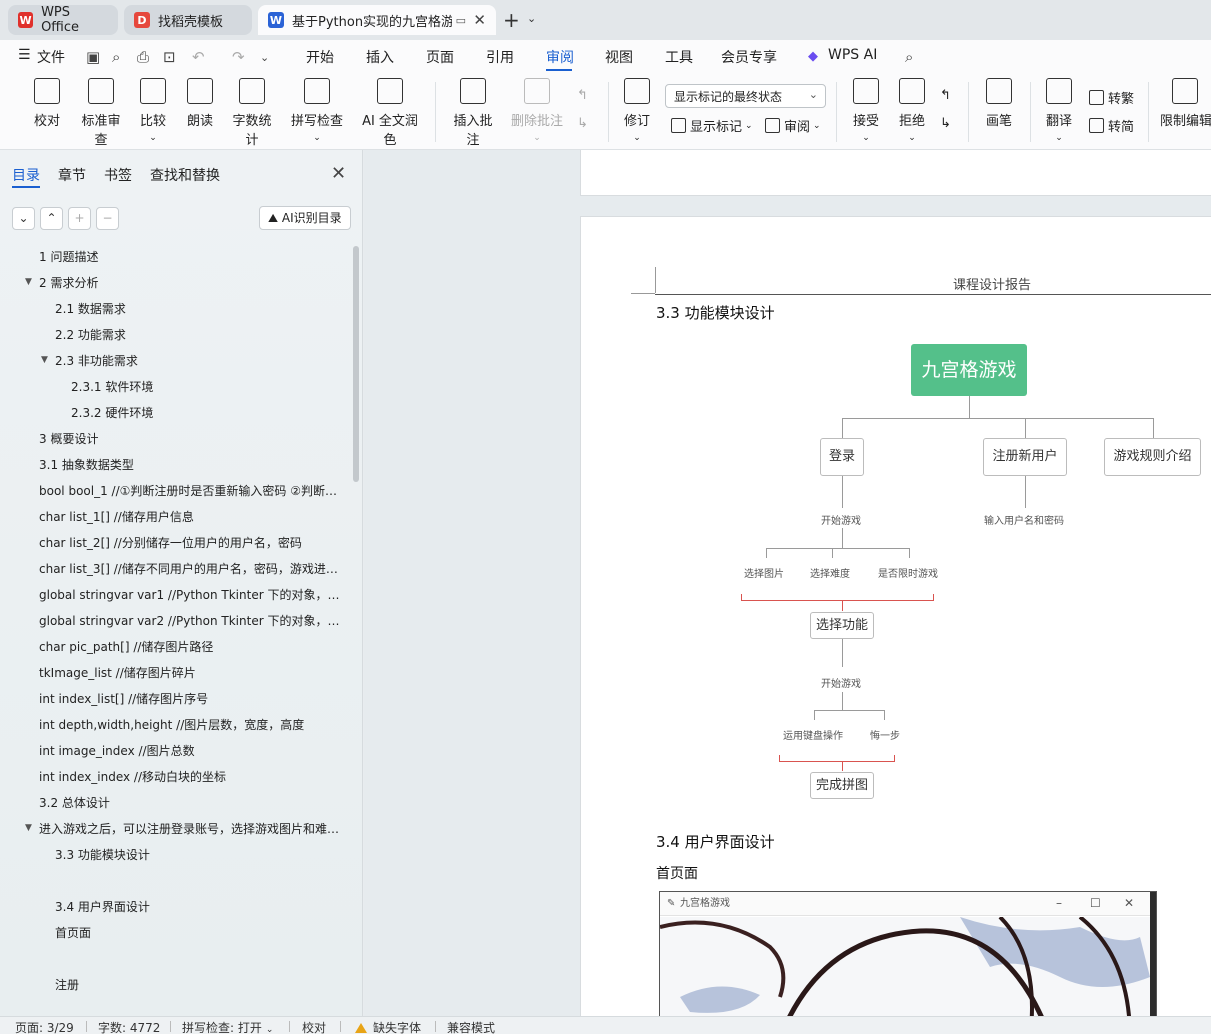  I want to click on to-simplified-button: 转简, so click(1111, 125).